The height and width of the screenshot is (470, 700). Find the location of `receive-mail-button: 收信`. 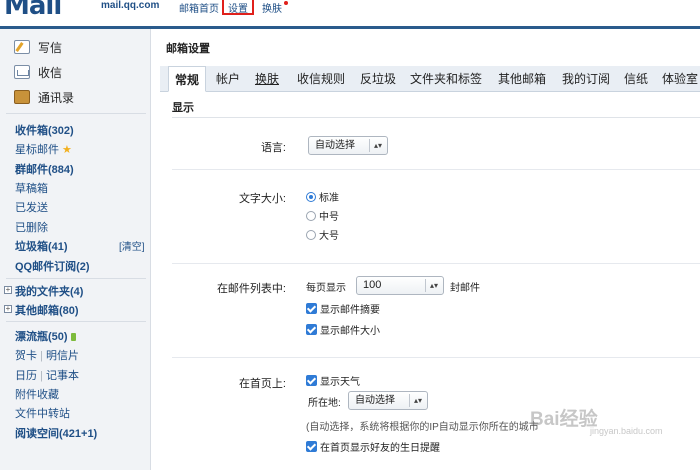

receive-mail-button: 收信 is located at coordinates (38, 72).